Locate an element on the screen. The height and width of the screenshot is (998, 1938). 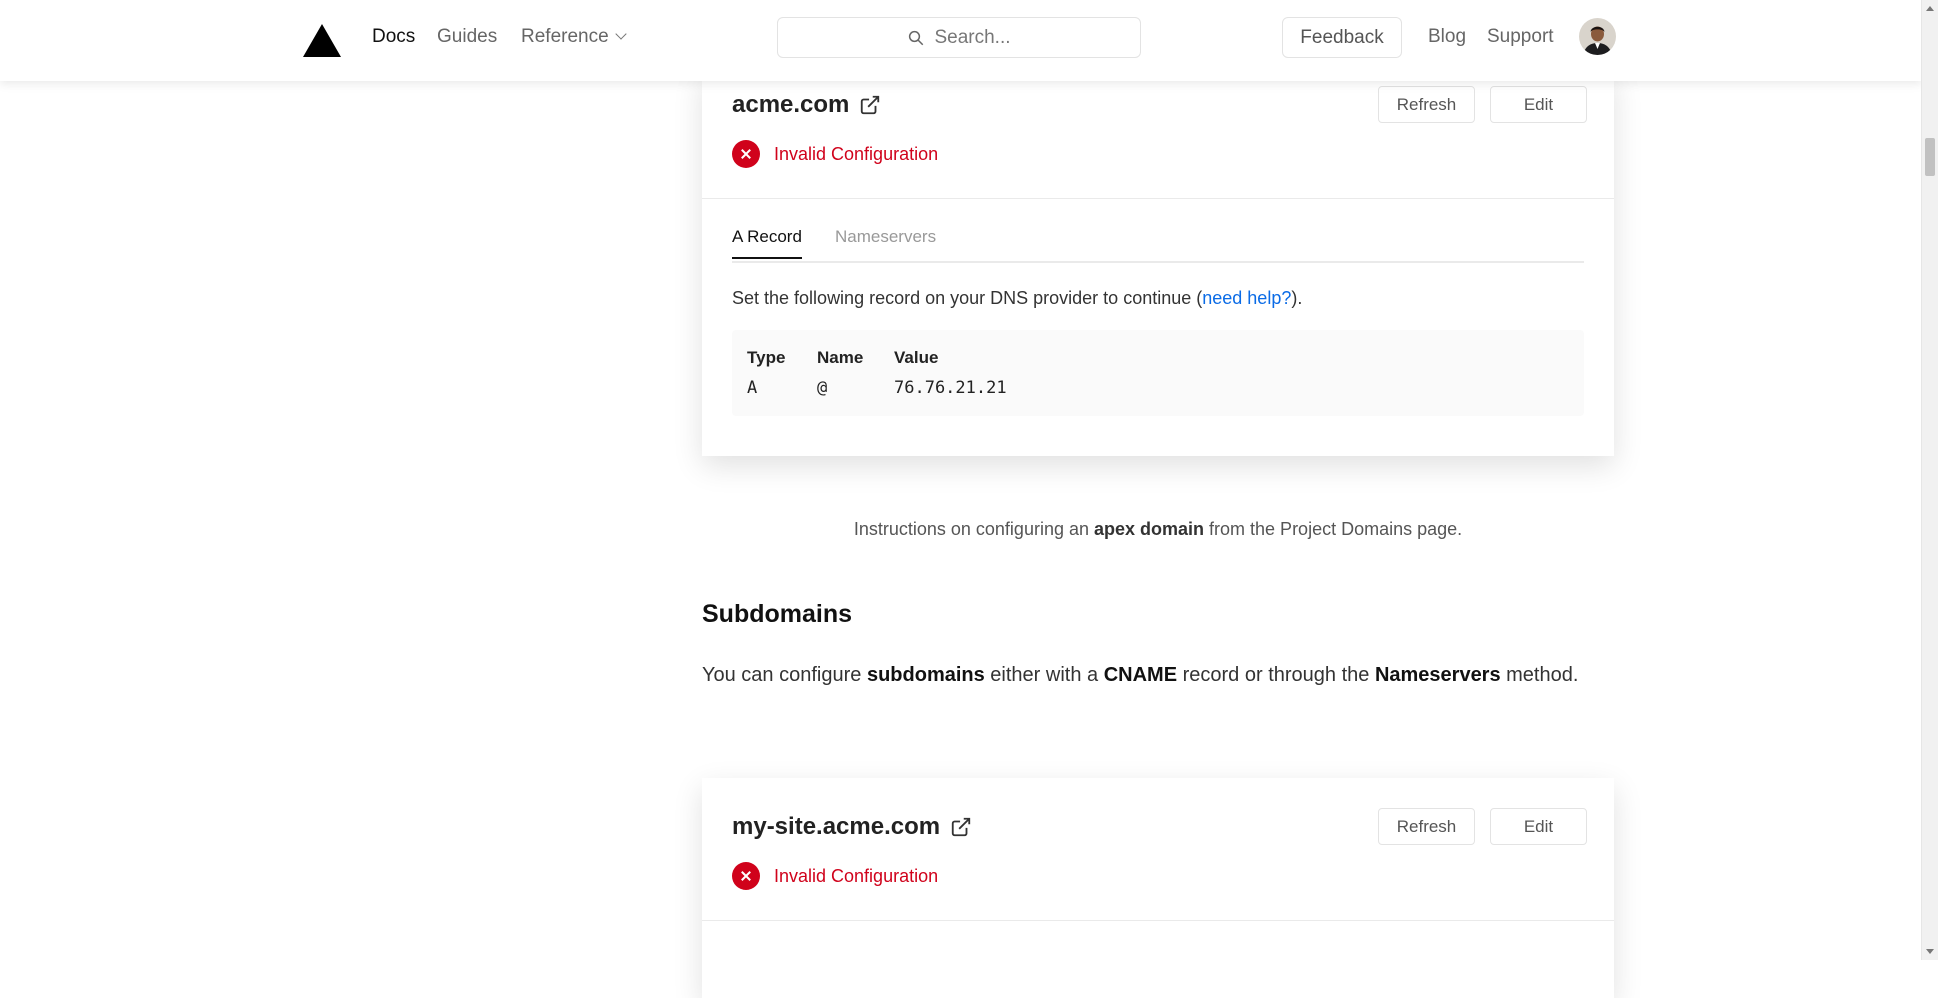
instruction-text-end: ). is located at coordinates (1297, 298).